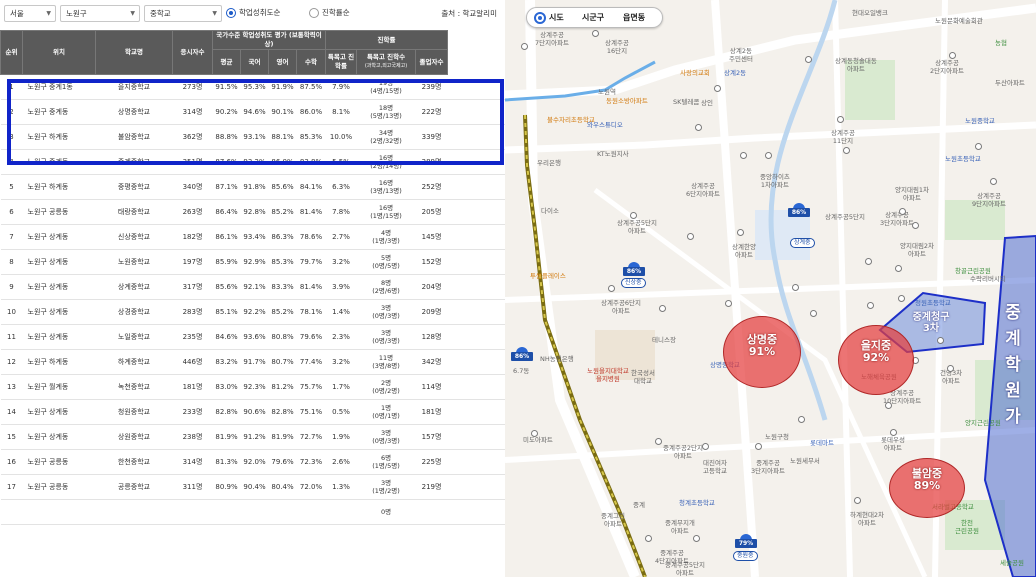 This screenshot has width=1036, height=577. What do you see at coordinates (100, 13) in the screenshot?
I see `district-select: 노원구 ▼` at bounding box center [100, 13].